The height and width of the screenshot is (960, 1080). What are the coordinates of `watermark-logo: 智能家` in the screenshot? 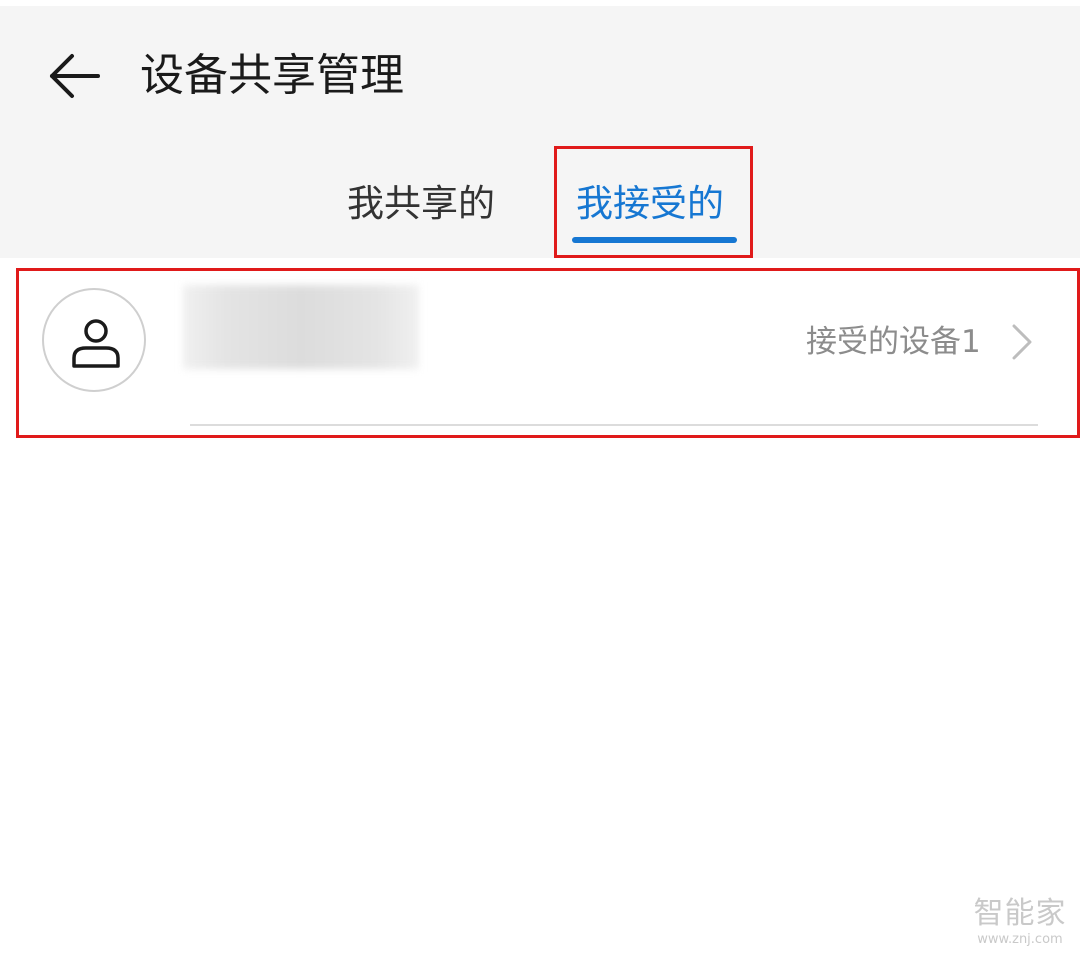 It's located at (1020, 913).